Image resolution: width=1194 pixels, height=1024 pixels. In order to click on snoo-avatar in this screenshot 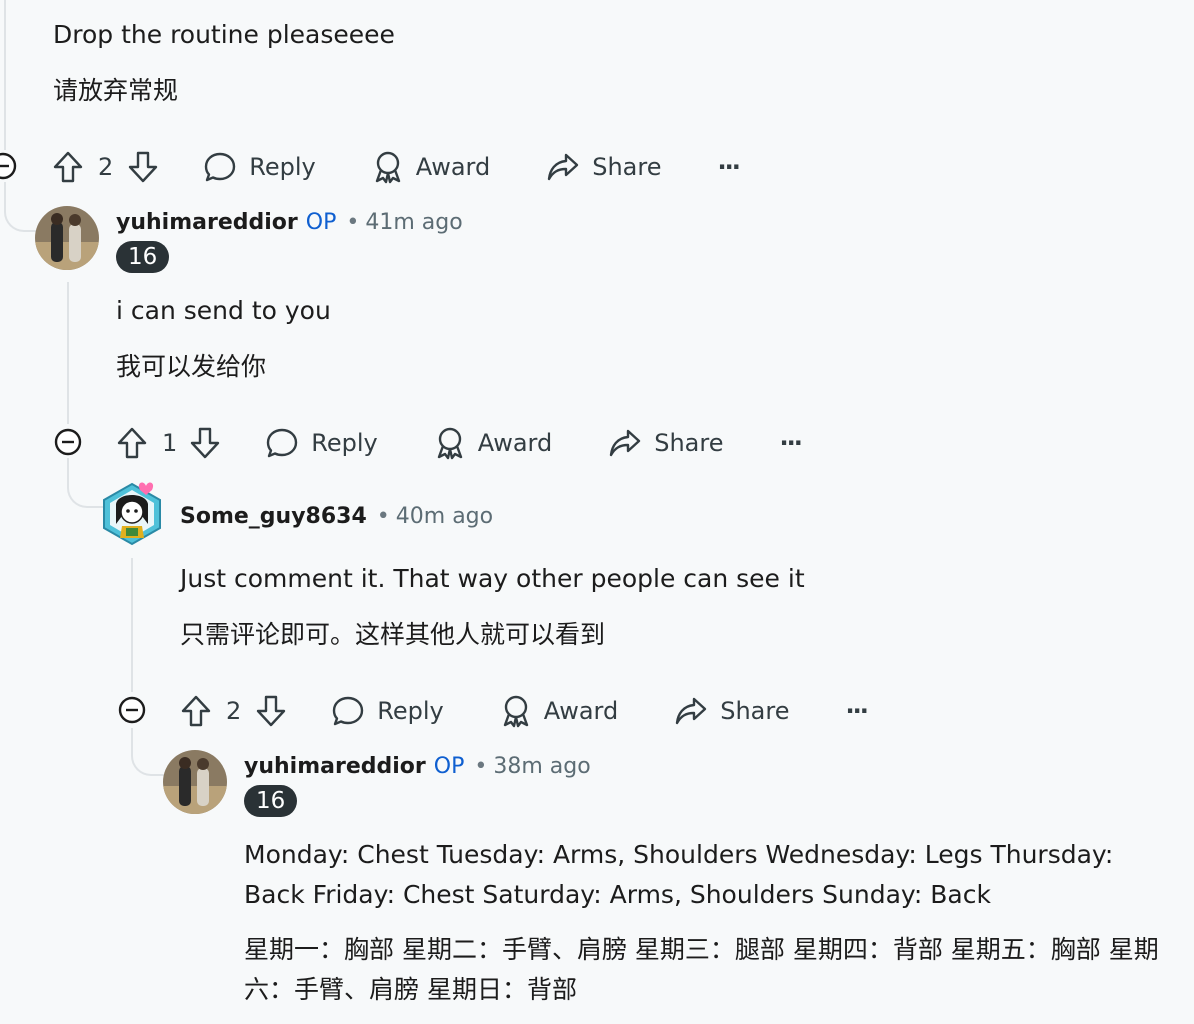, I will do `click(130, 513)`.